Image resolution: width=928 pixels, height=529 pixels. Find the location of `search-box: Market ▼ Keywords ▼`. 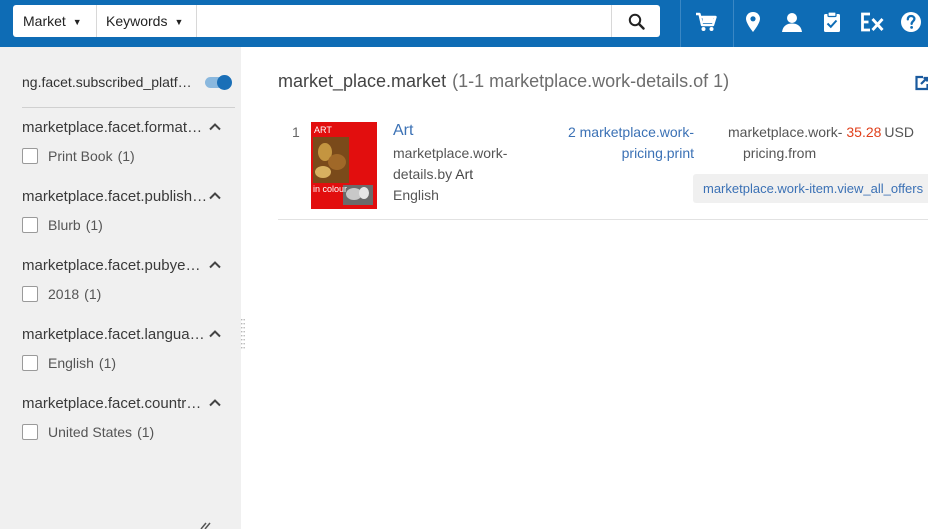

search-box: Market ▼ Keywords ▼ is located at coordinates (336, 21).